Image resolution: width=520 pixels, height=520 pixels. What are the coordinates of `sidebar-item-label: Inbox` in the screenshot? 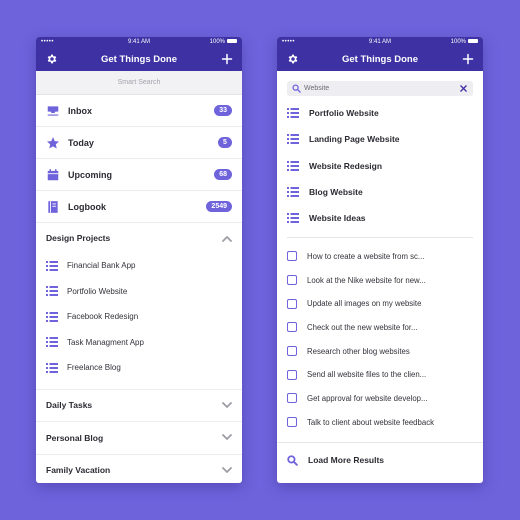 It's located at (80, 110).